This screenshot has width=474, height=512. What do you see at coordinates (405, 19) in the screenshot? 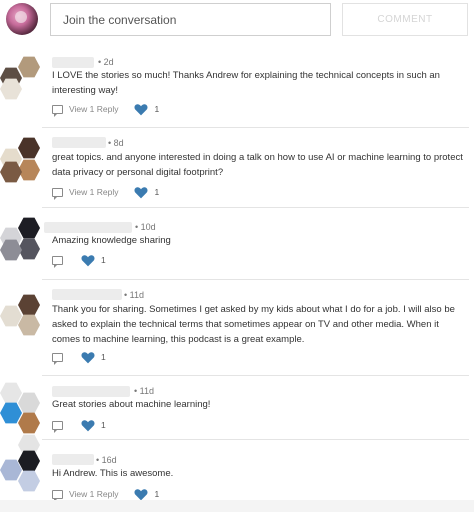
I see `comment-button: COMMENT` at bounding box center [405, 19].